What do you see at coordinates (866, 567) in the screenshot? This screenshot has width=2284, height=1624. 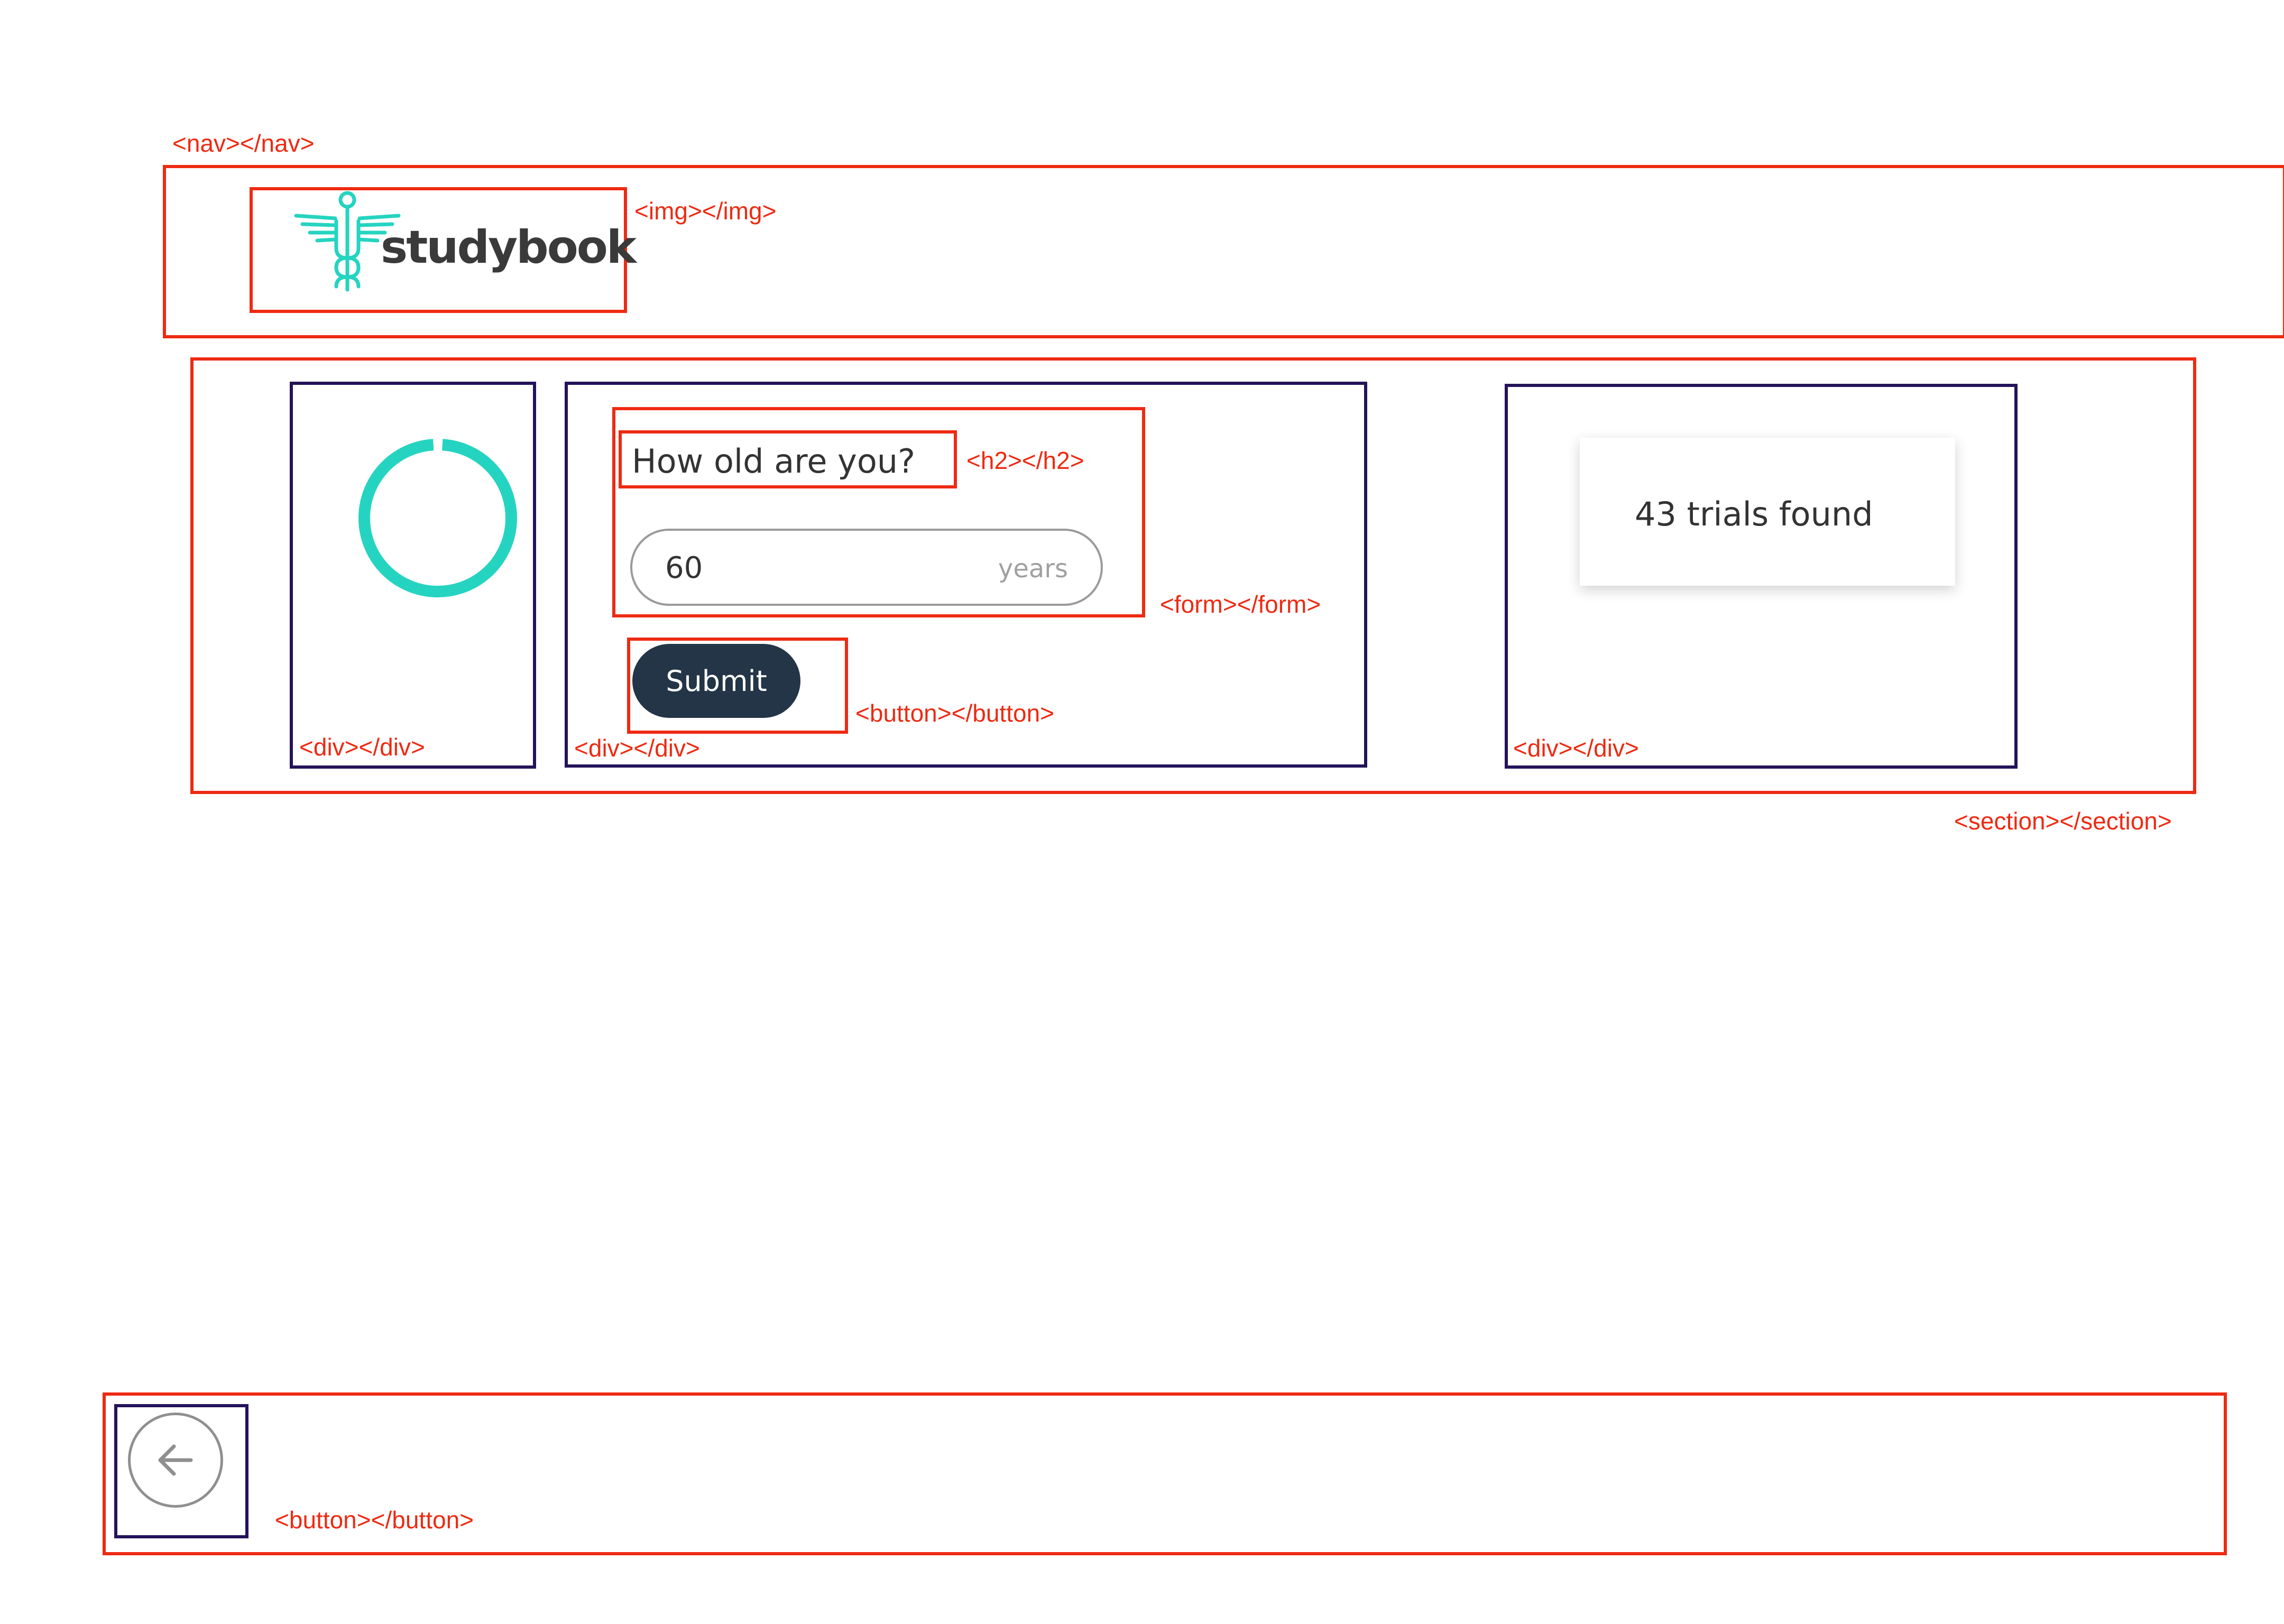 I see `age-input: 60 years` at bounding box center [866, 567].